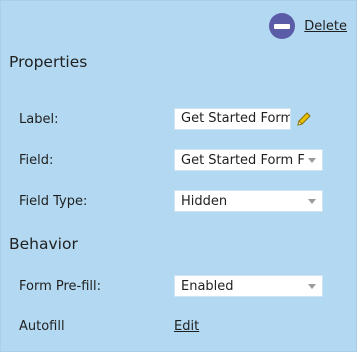 The height and width of the screenshot is (352, 357). I want to click on autofill-row: Autofill Edit, so click(187, 326).